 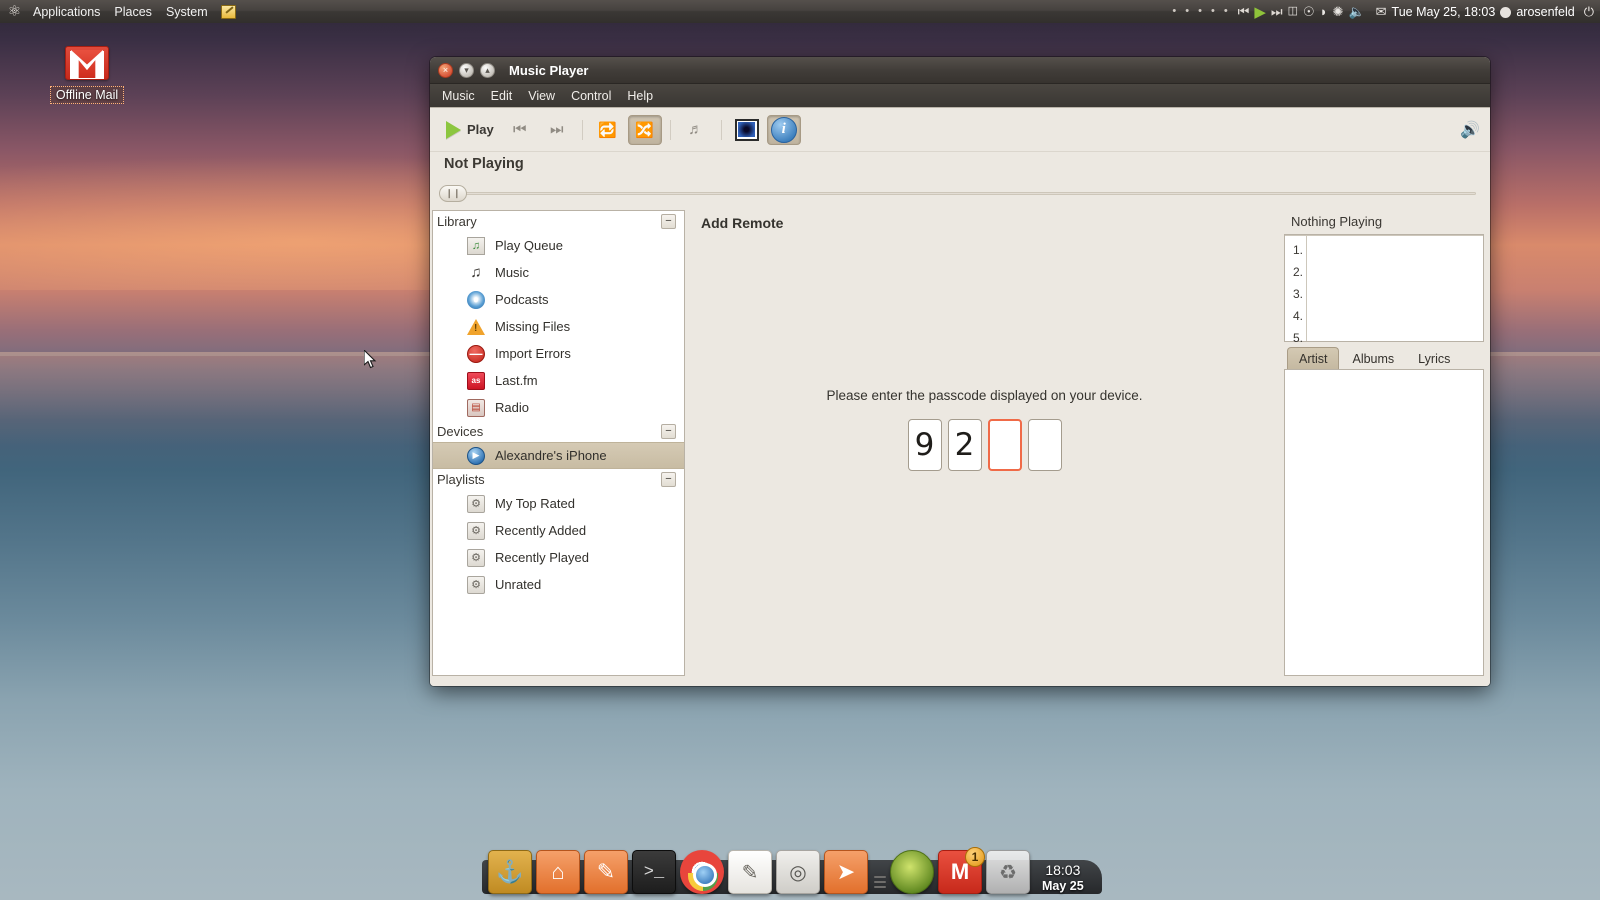 What do you see at coordinates (1444, 12) in the screenshot?
I see `panel-clock: Tue May 25, 18:03` at bounding box center [1444, 12].